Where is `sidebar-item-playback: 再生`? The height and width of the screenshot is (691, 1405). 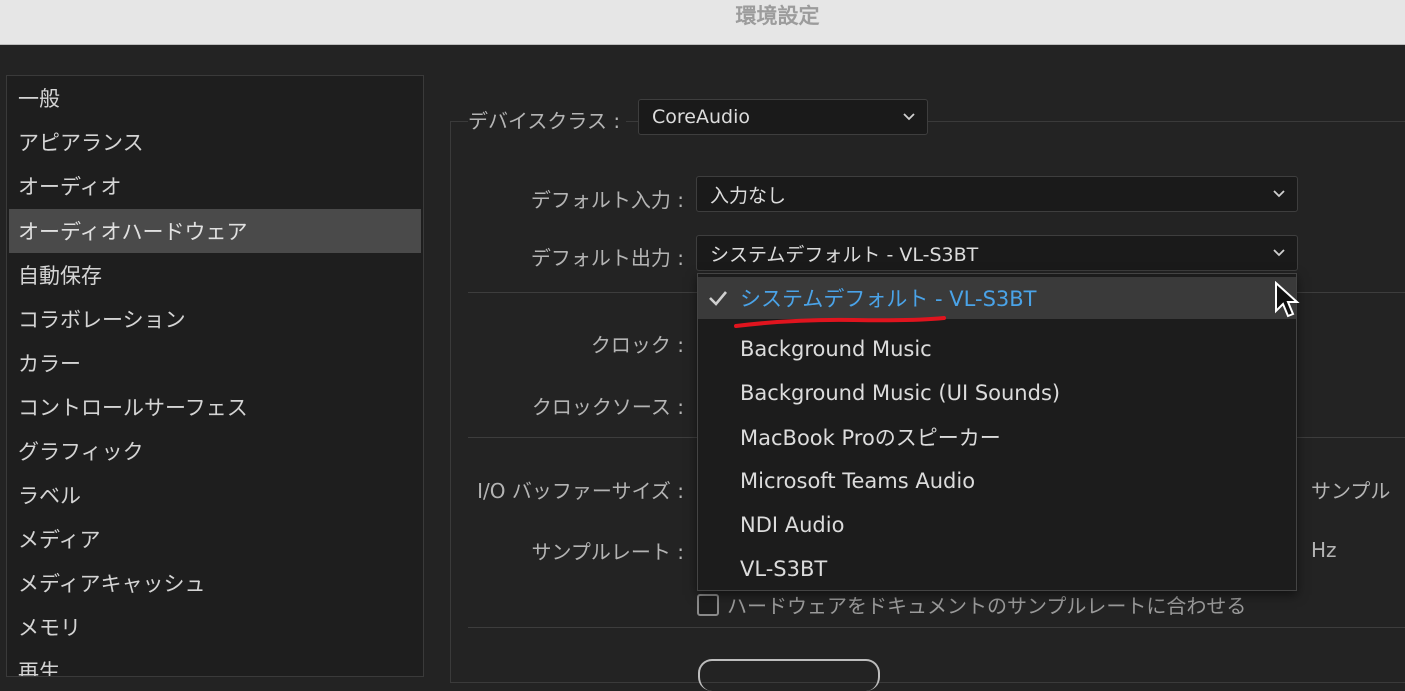 sidebar-item-playback: 再生 is located at coordinates (215, 662).